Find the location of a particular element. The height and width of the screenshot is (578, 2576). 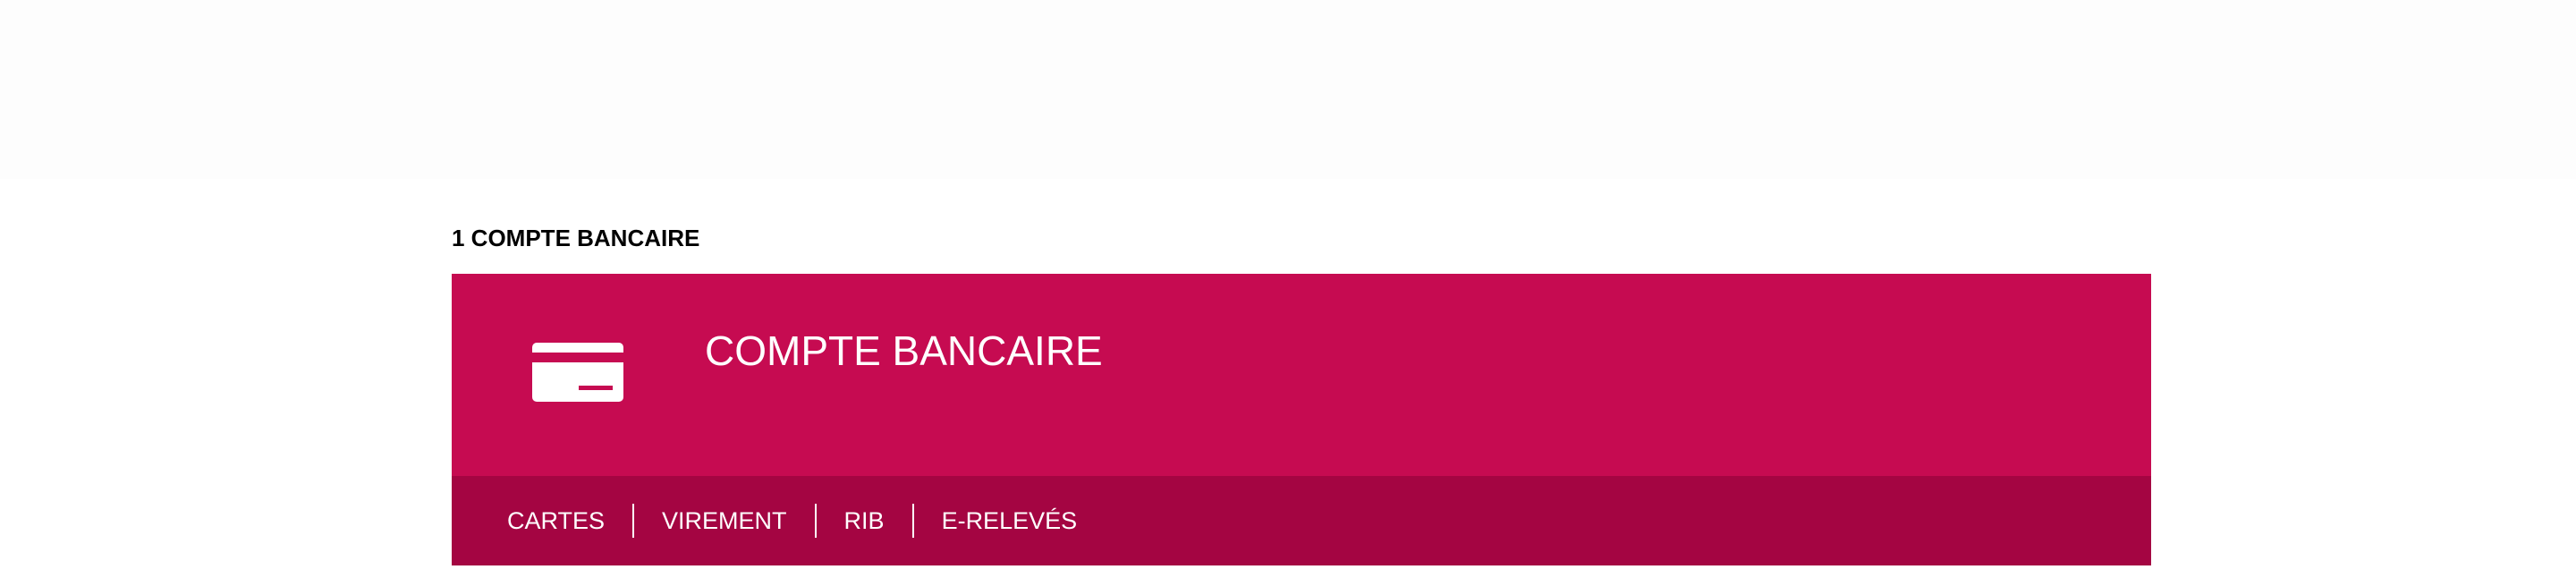

credit-card-icon is located at coordinates (577, 372).